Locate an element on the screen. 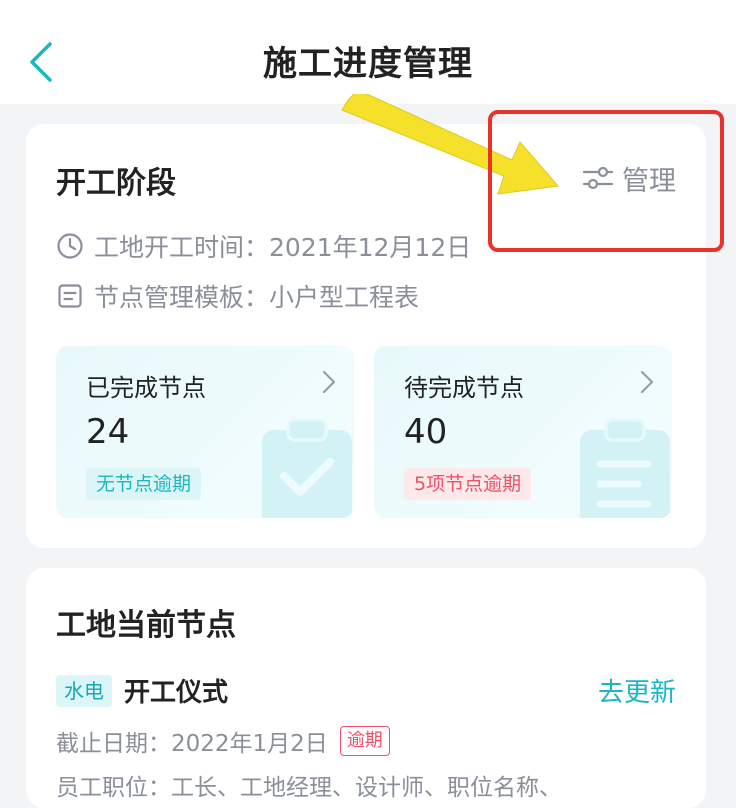 The height and width of the screenshot is (808, 736). overdue-badge: 逾期 is located at coordinates (364, 741).